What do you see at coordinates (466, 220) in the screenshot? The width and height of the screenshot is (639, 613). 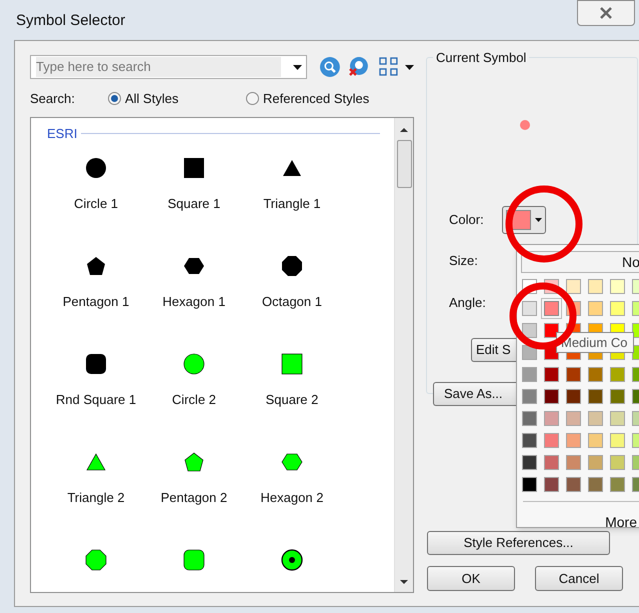 I see `color-label: Color:` at bounding box center [466, 220].